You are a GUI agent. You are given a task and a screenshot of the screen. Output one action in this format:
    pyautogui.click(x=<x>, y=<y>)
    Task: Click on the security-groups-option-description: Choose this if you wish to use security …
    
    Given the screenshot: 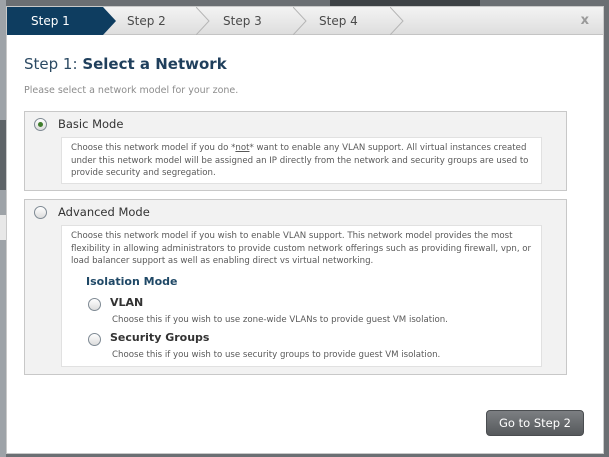 What is the action you would take?
    pyautogui.click(x=276, y=355)
    